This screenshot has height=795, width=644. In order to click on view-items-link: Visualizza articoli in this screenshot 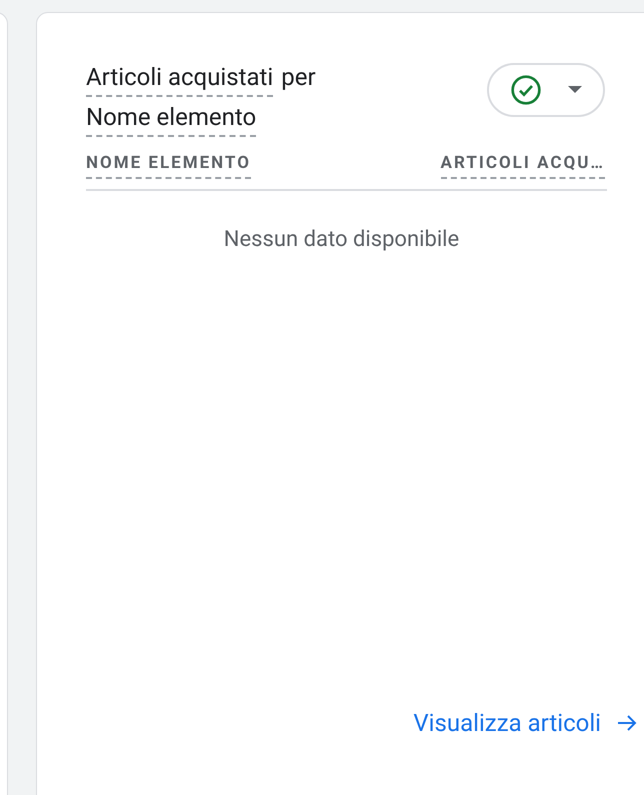, I will do `click(526, 723)`.